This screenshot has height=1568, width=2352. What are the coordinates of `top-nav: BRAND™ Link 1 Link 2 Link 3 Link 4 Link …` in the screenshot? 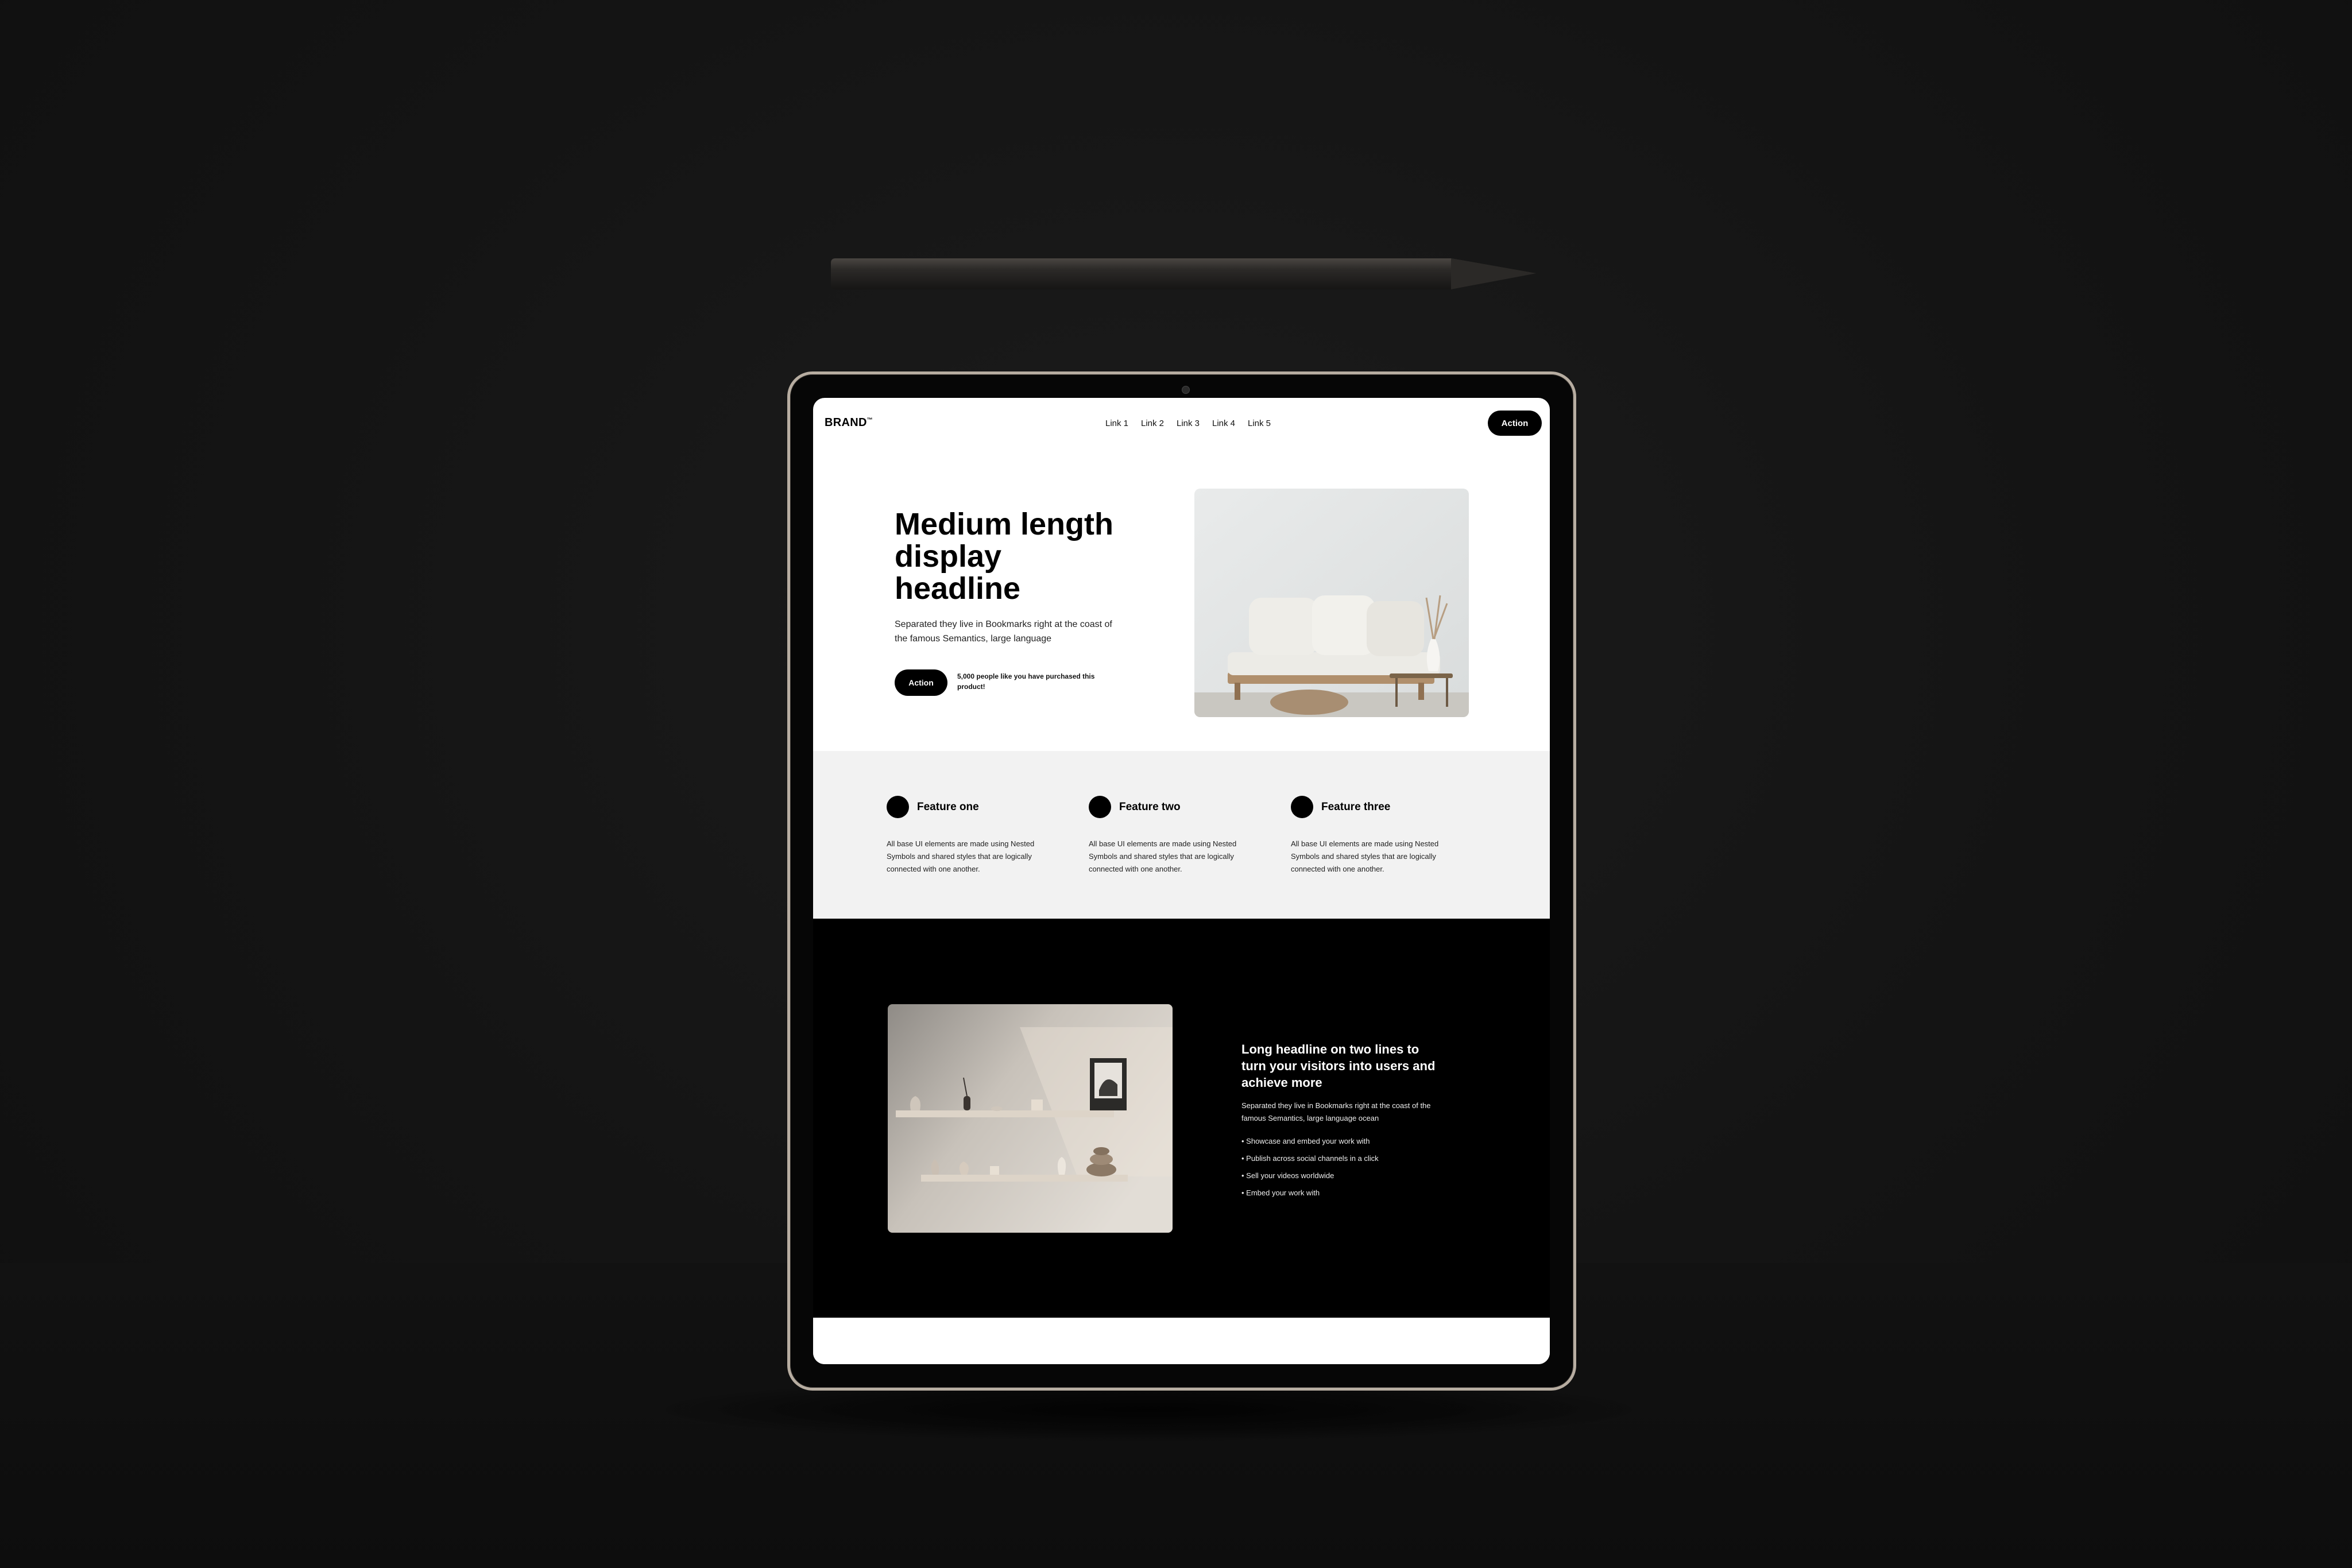 It's located at (1181, 424).